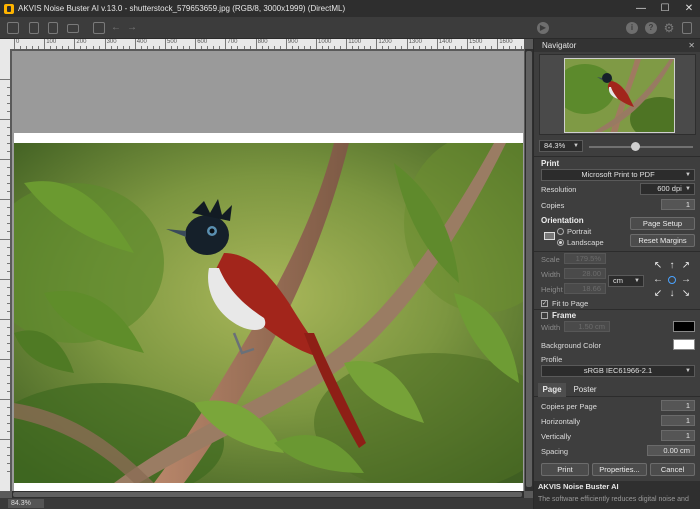 The image size is (700, 509). What do you see at coordinates (672, 469) in the screenshot?
I see `cancel-button: Cancel` at bounding box center [672, 469].